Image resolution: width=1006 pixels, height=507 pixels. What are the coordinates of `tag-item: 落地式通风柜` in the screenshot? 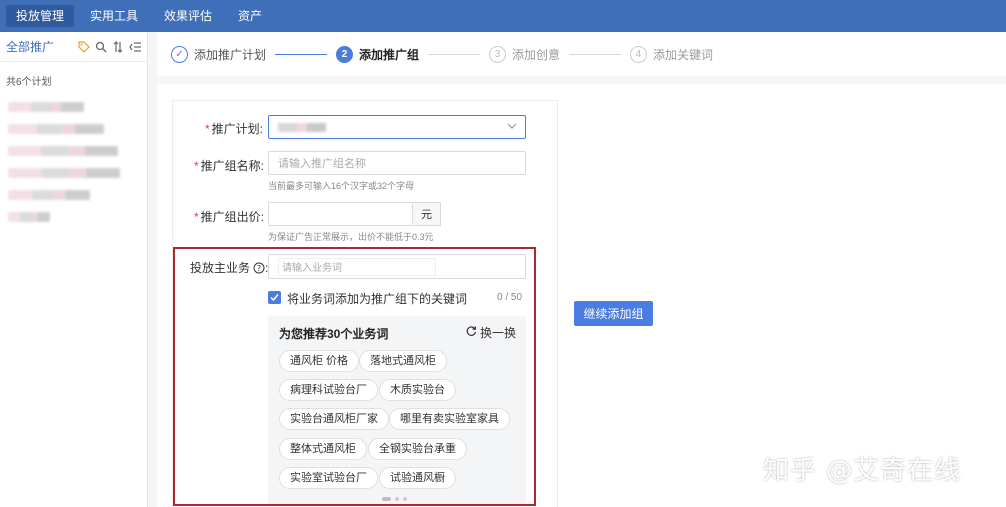 It's located at (403, 361).